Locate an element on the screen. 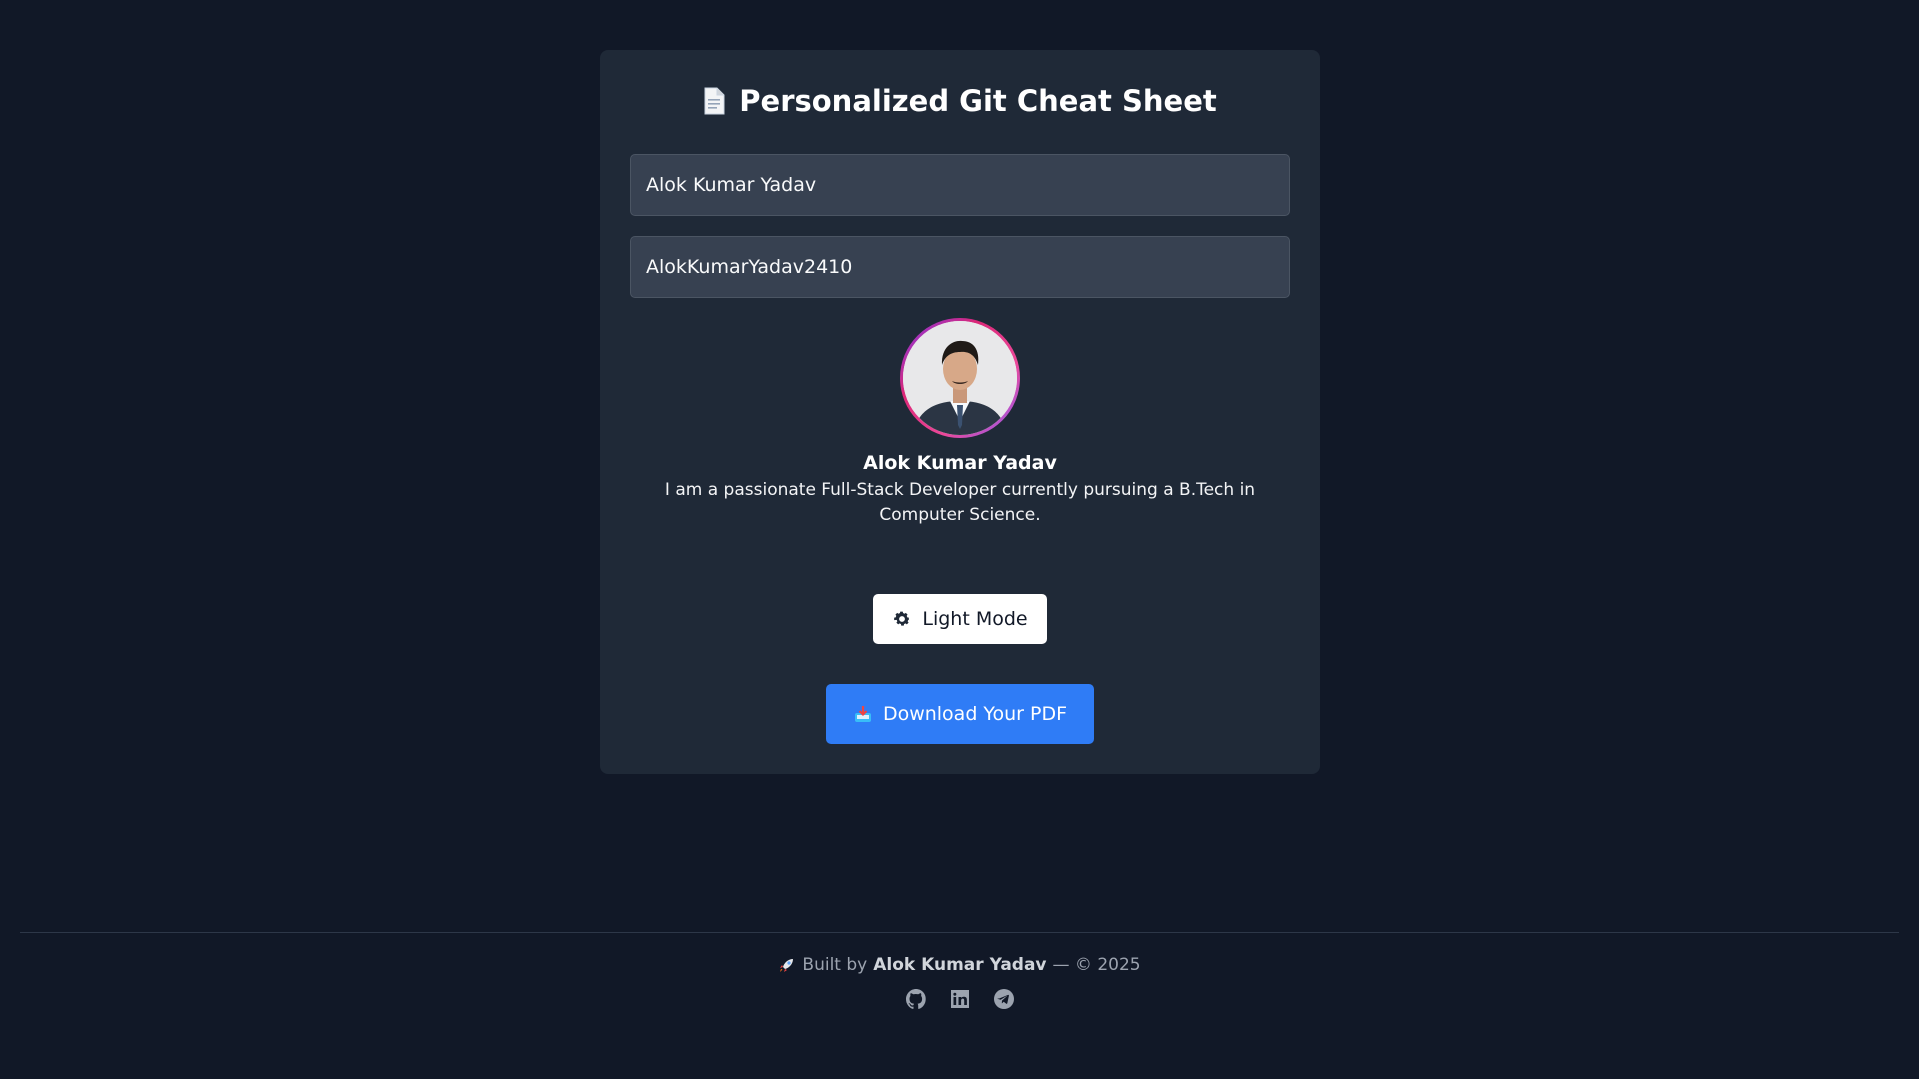 The width and height of the screenshot is (1919, 1079). avatar-ring is located at coordinates (960, 378).